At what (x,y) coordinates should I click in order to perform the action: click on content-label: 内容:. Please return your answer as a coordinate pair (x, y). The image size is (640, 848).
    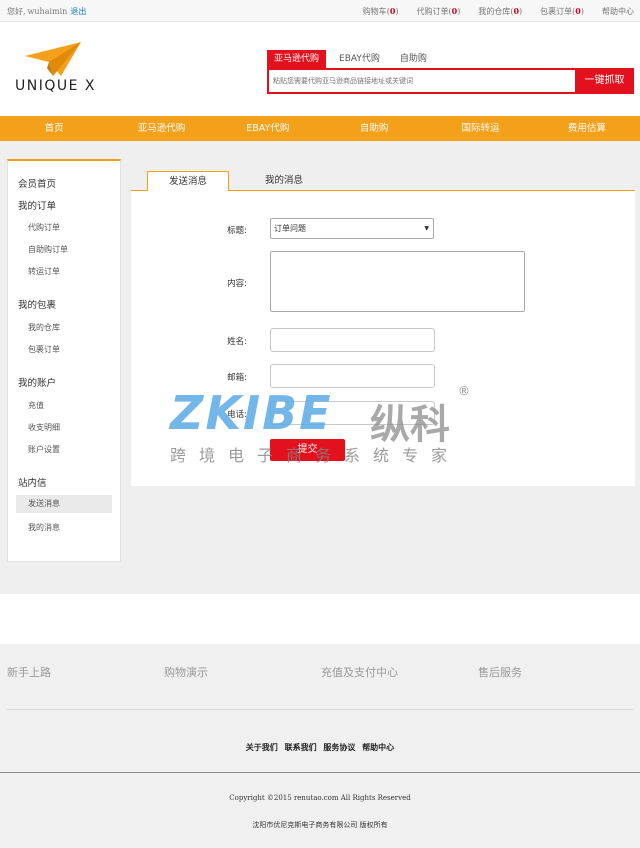
    Looking at the image, I should click on (237, 284).